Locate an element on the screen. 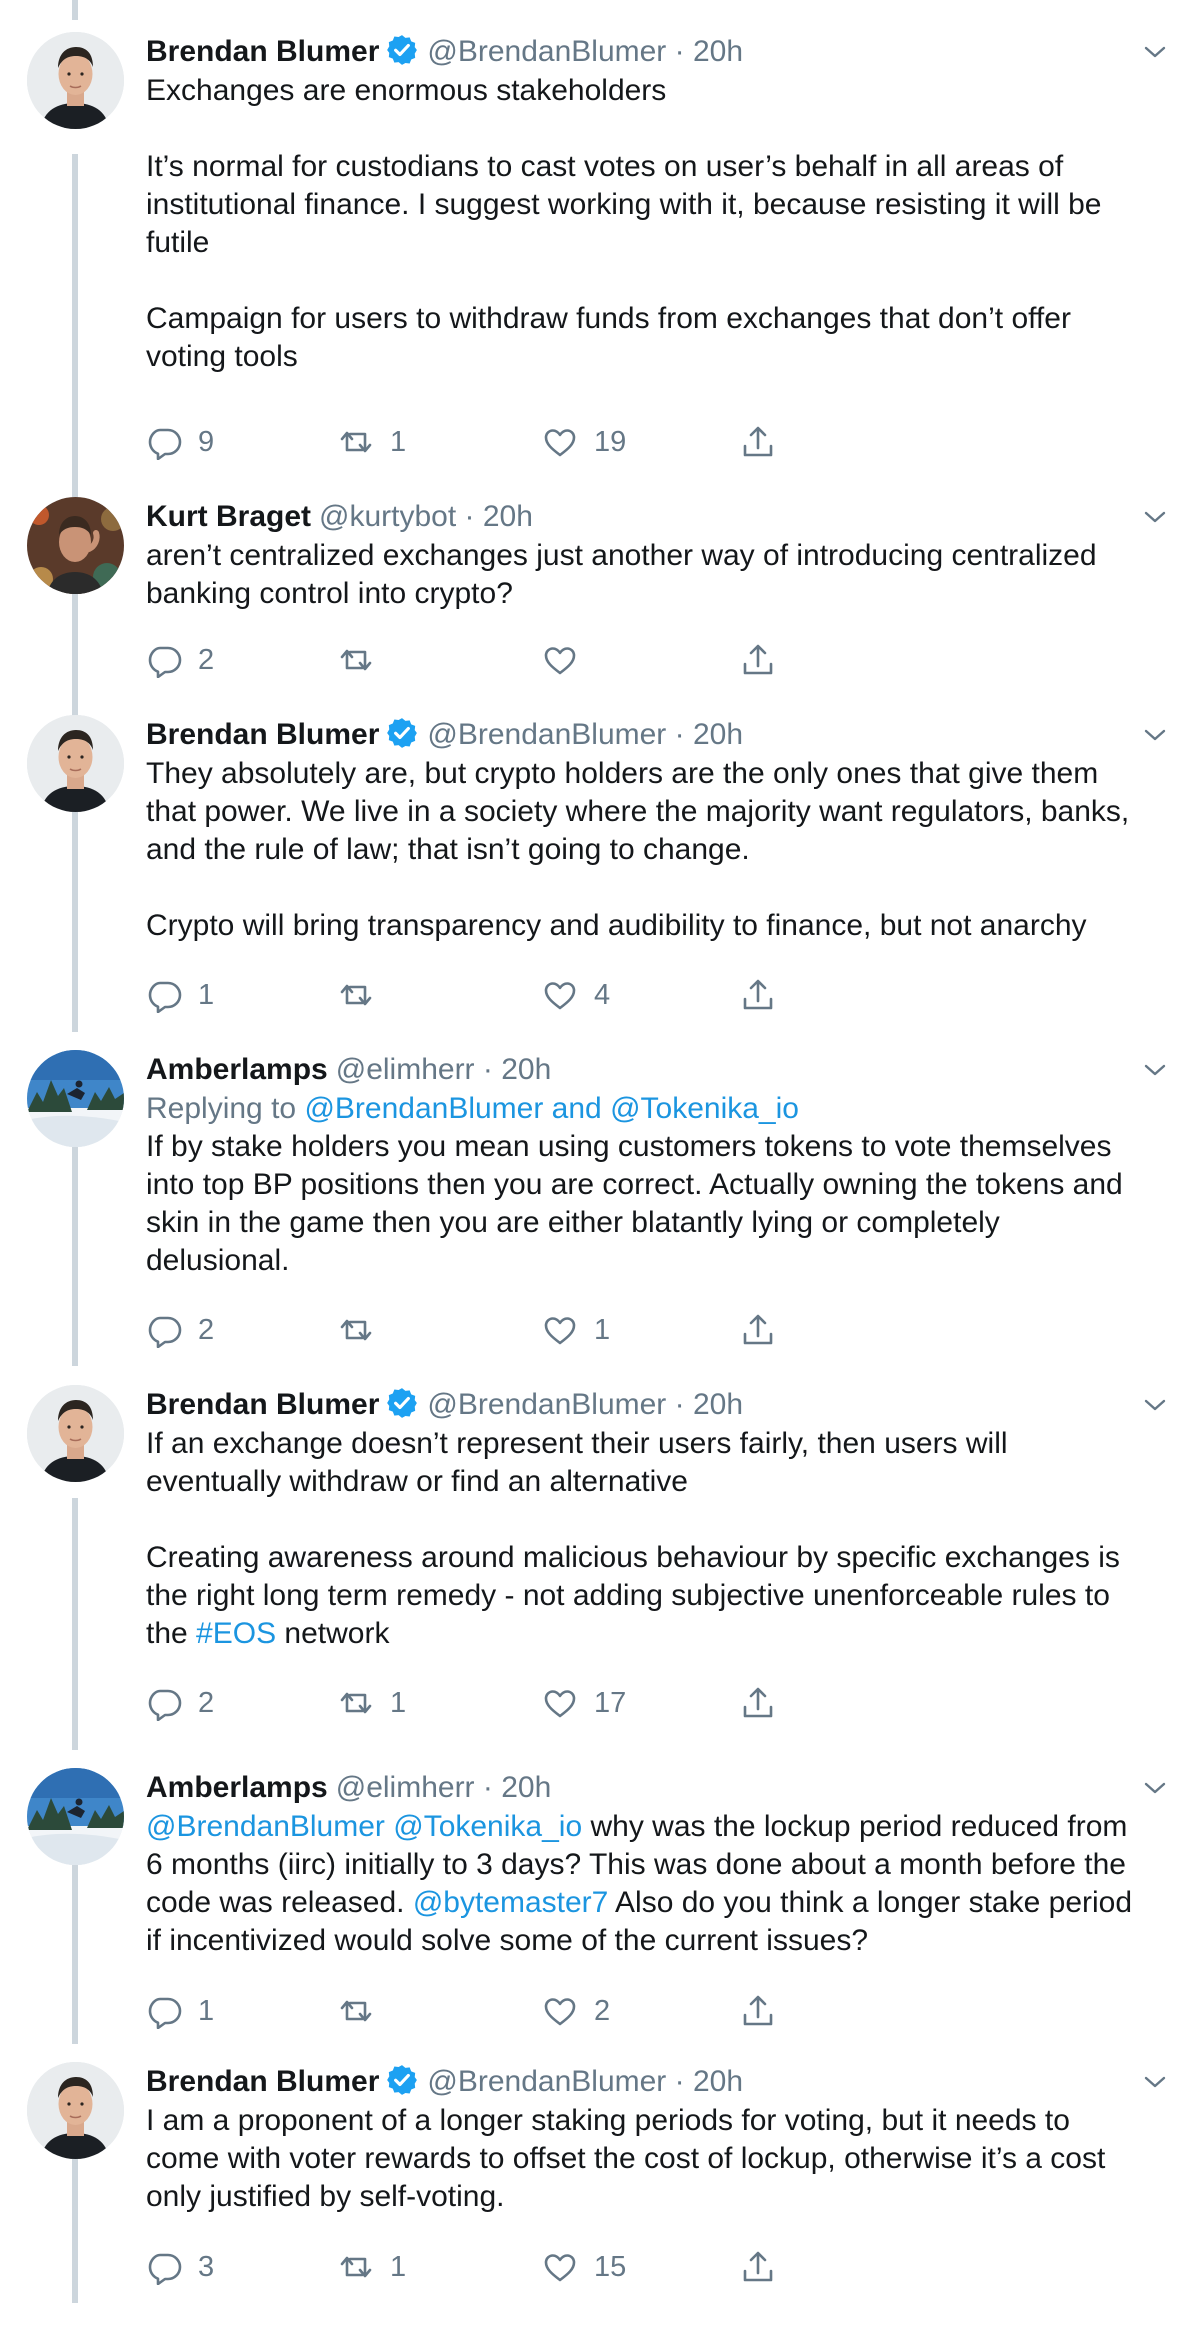 Image resolution: width=1199 pixels, height=2326 pixels. mention-link: #EOS is located at coordinates (236, 1633).